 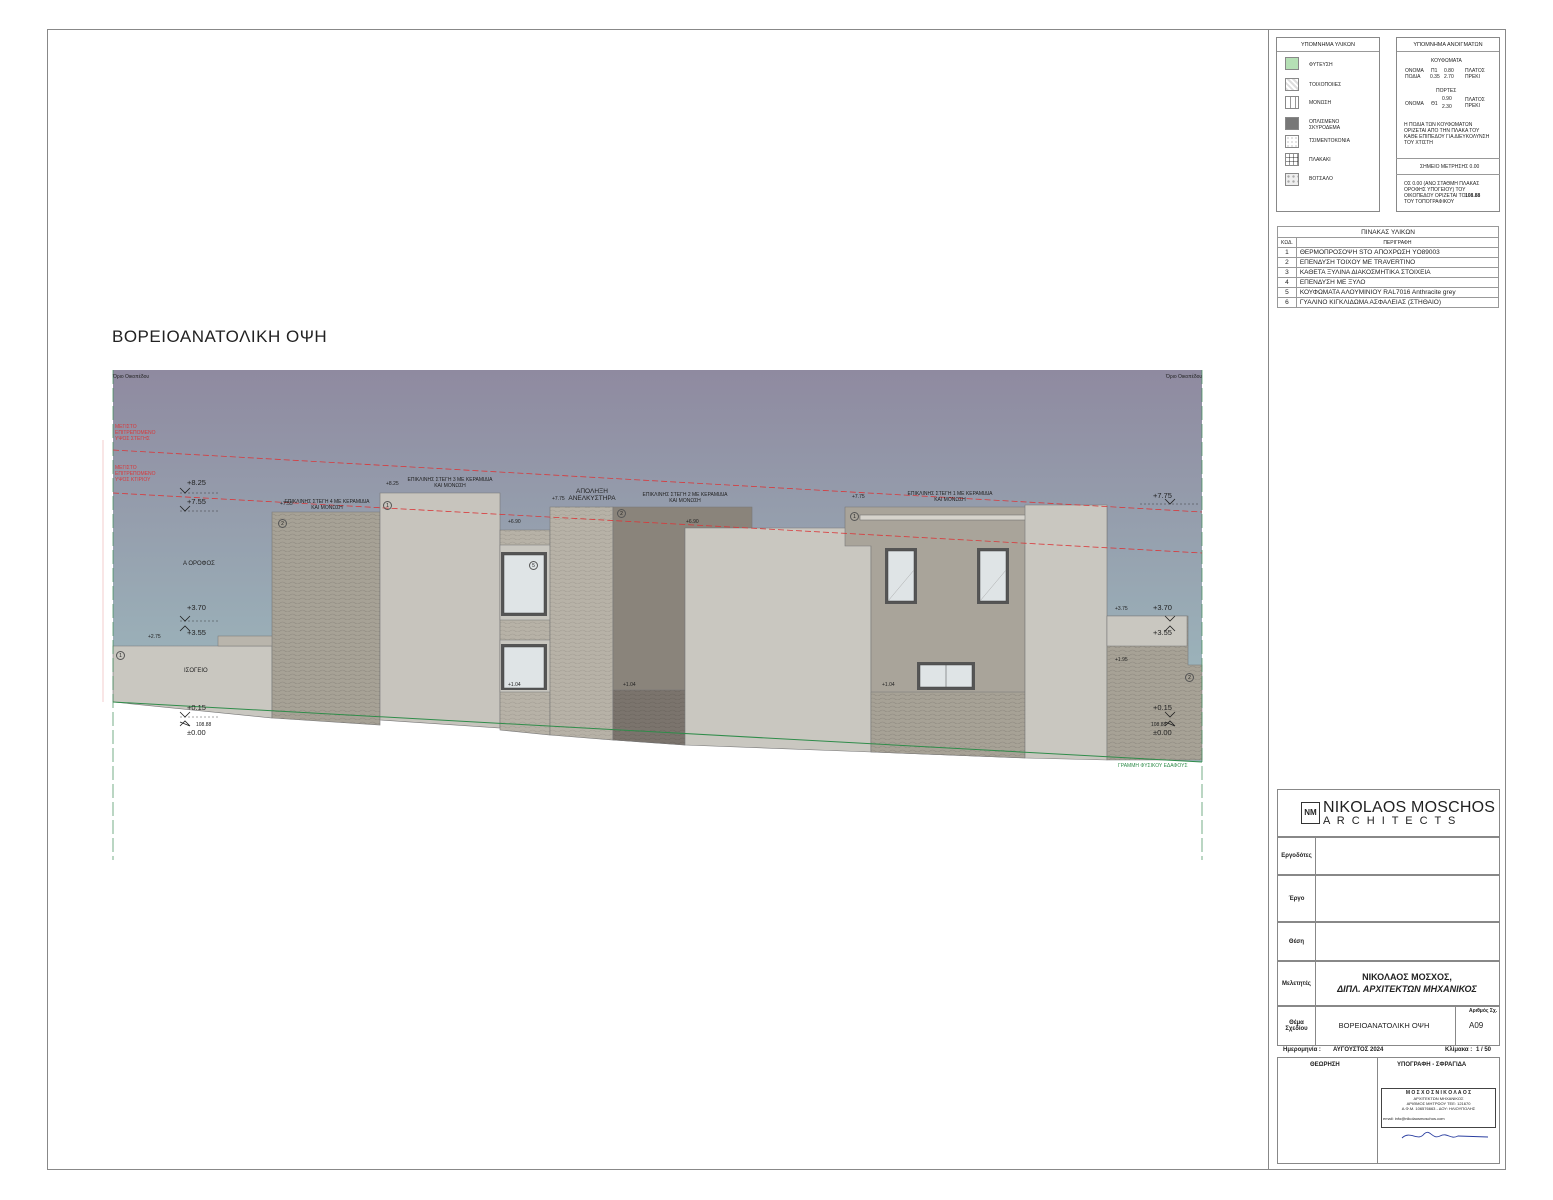 I want to click on datum-value: 108.88, so click(x=1473, y=196).